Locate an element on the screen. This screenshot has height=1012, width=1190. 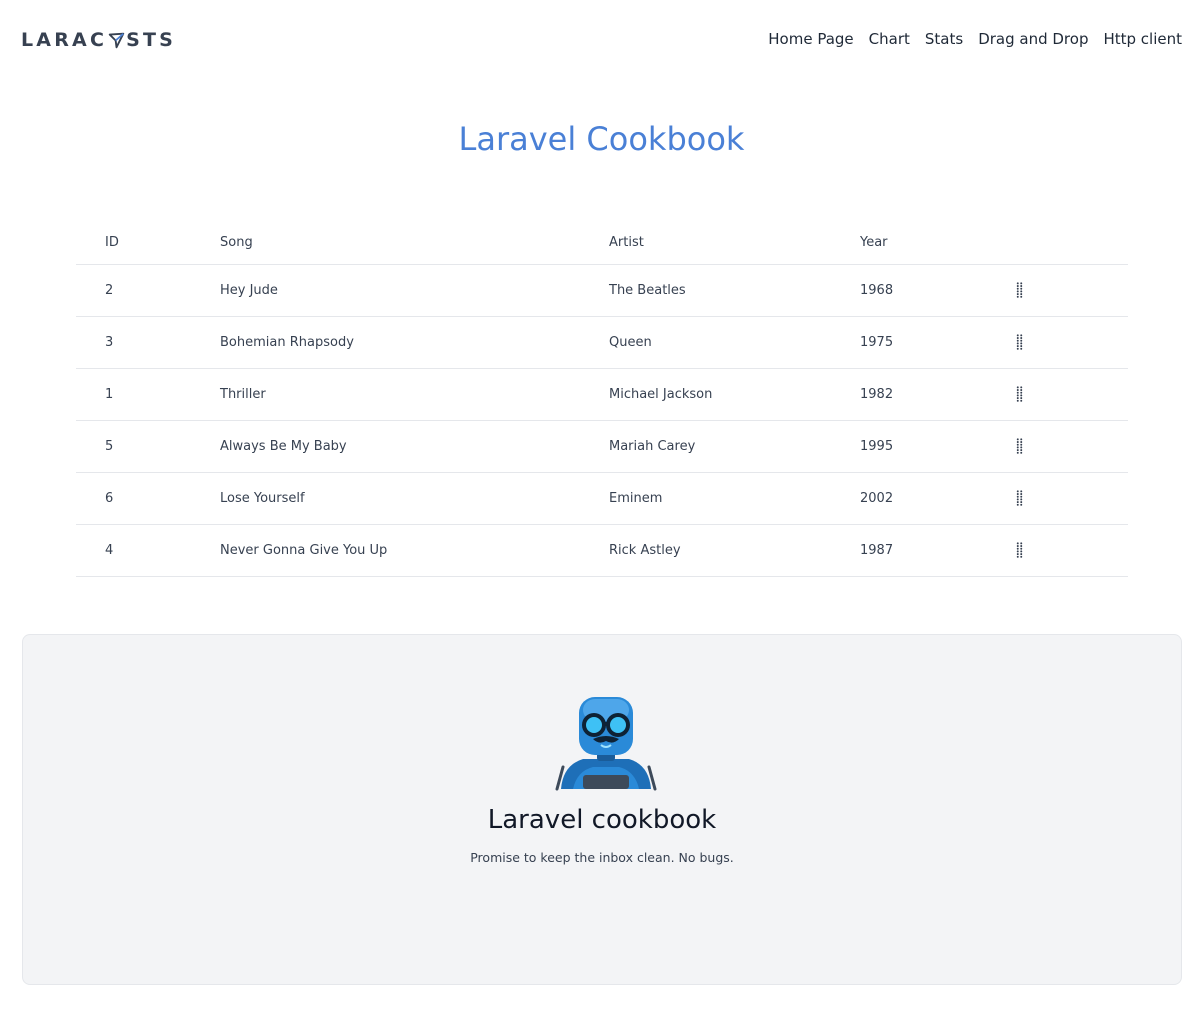
cell-year: 2002 is located at coordinates (936, 498).